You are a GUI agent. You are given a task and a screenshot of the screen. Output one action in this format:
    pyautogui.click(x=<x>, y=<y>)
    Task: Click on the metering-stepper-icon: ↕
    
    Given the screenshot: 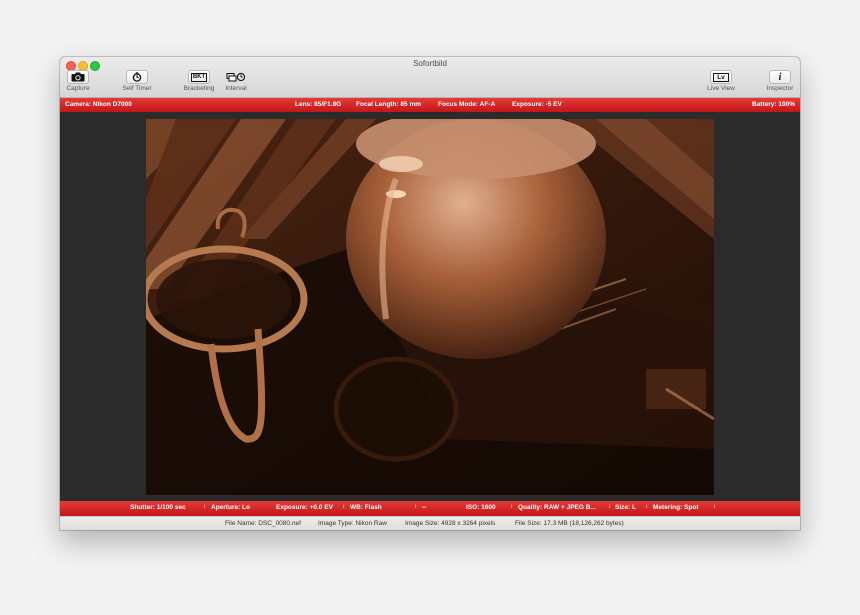 What is the action you would take?
    pyautogui.click(x=714, y=507)
    